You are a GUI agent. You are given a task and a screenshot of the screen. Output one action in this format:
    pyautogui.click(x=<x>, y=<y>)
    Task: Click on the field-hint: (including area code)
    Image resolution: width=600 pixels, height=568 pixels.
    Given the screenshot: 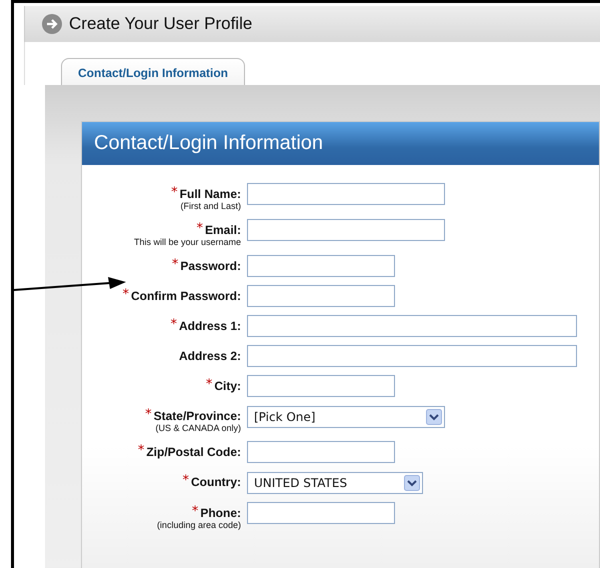 What is the action you would take?
    pyautogui.click(x=198, y=525)
    